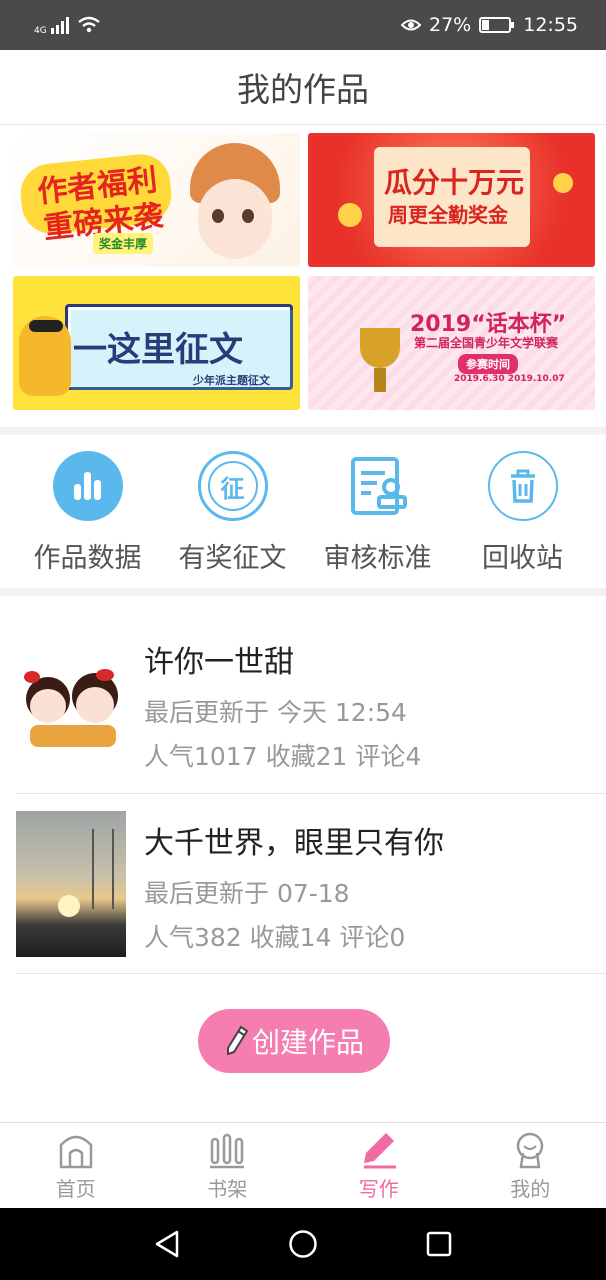  Describe the element at coordinates (227, 1189) in the screenshot. I see `tab-label: 书架` at that location.